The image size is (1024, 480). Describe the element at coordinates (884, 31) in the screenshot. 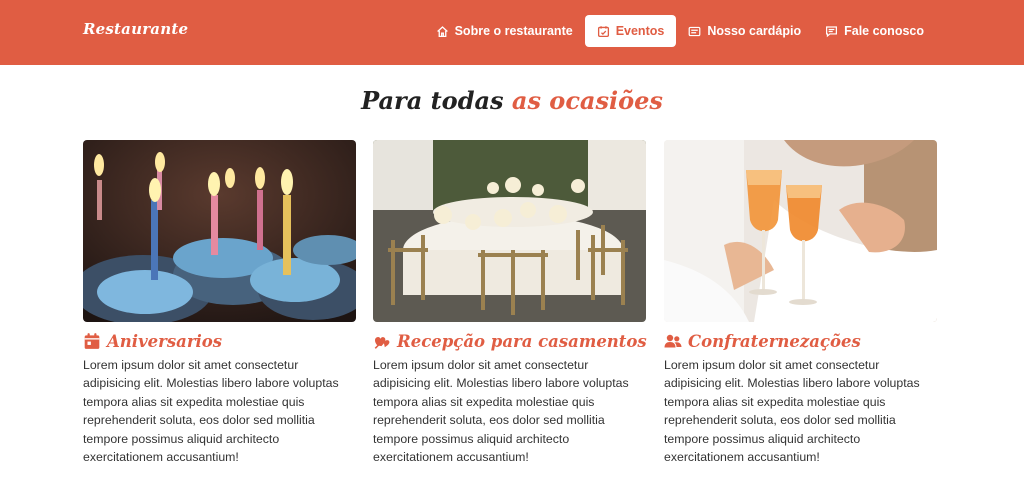

I see `nav-item-label: Fale conosco` at that location.